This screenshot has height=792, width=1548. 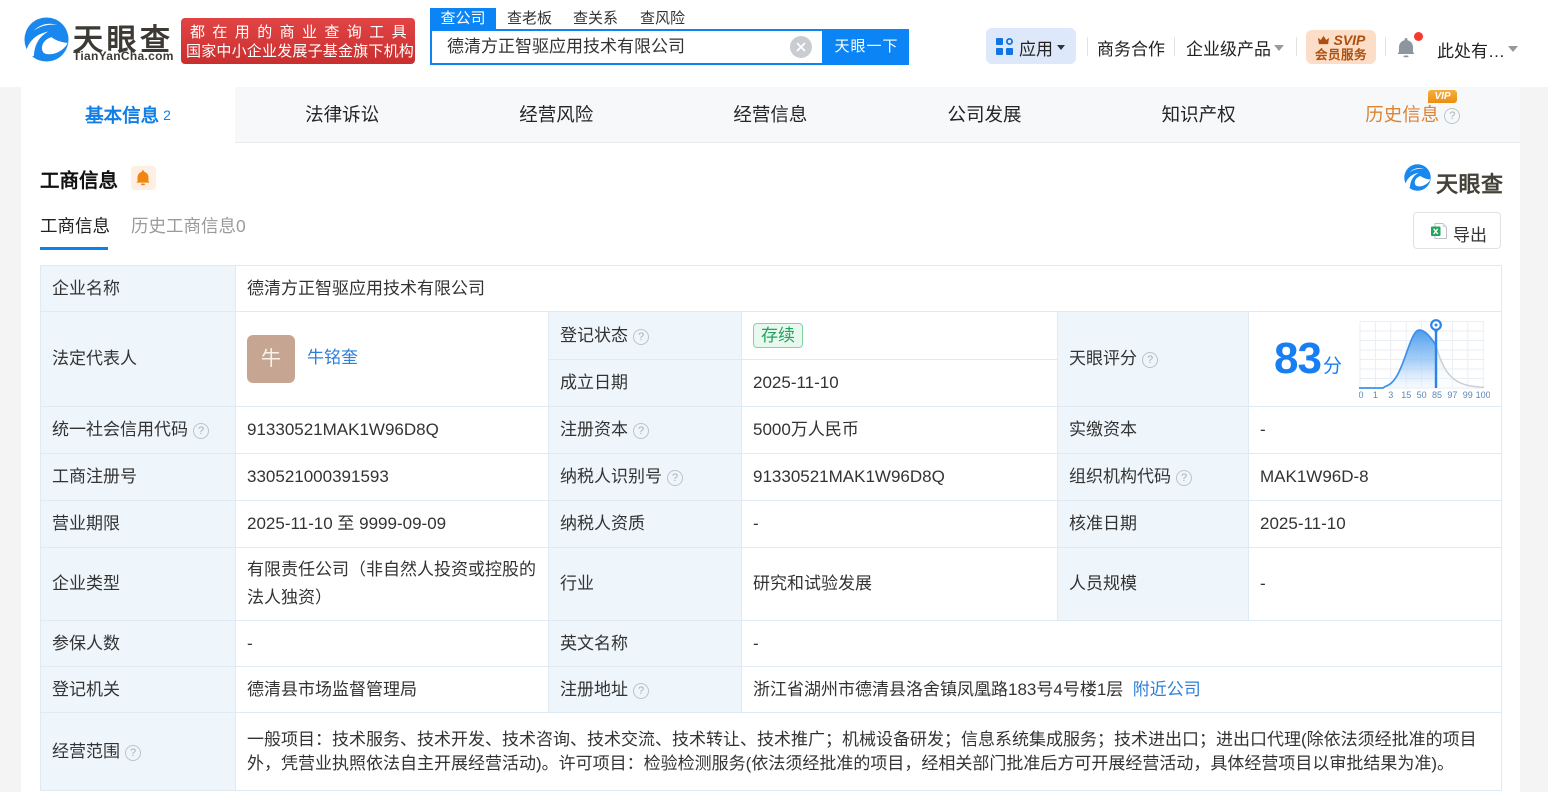 What do you see at coordinates (1390, 394) in the screenshot?
I see `svg-text: 3` at bounding box center [1390, 394].